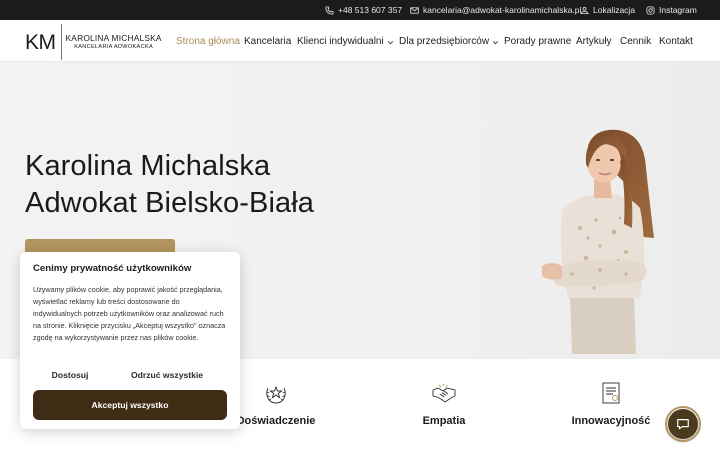 This screenshot has height=450, width=720. I want to click on map-icon, so click(584, 10).